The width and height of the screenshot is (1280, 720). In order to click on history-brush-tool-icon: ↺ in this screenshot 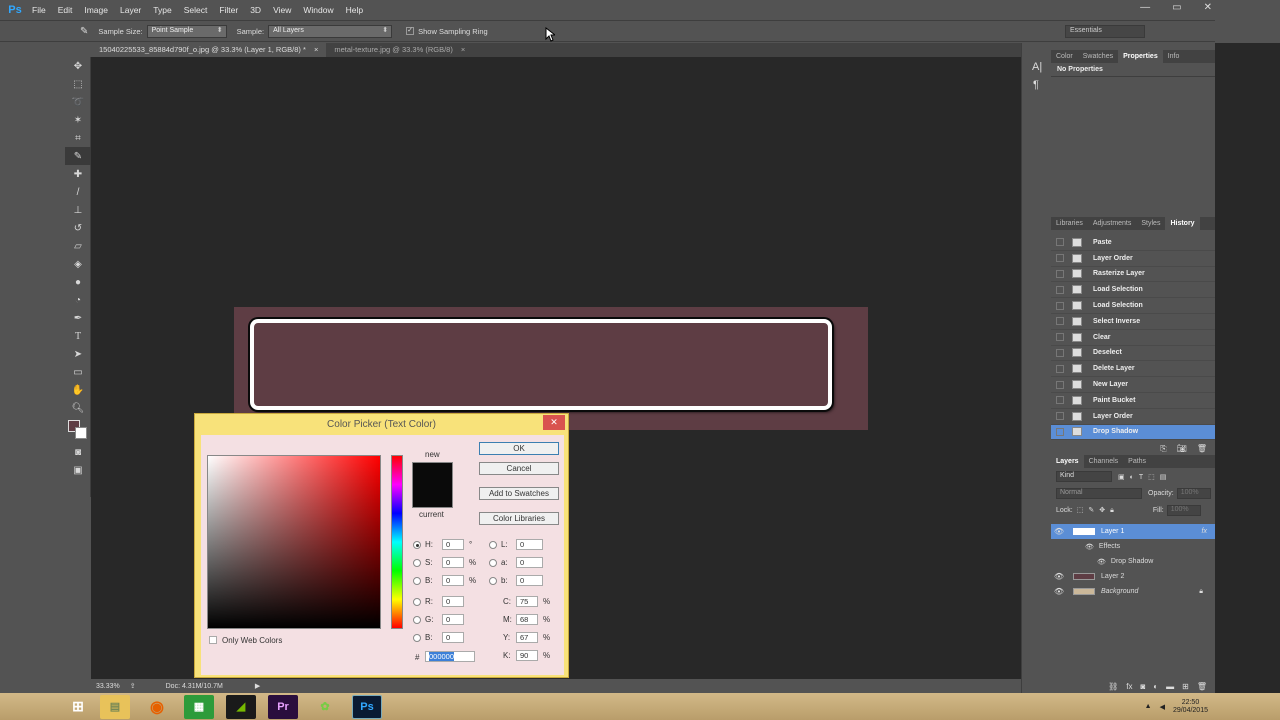, I will do `click(78, 228)`.